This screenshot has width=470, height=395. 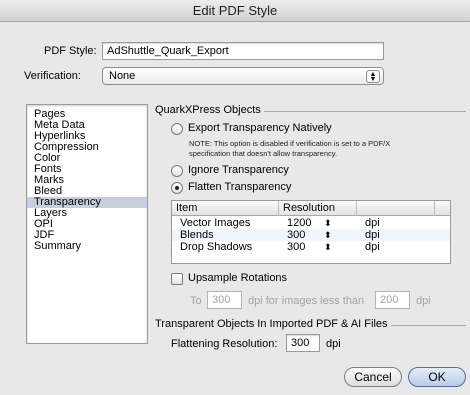 I want to click on popup-arrows-icon: ▲ ▼, so click(x=373, y=76).